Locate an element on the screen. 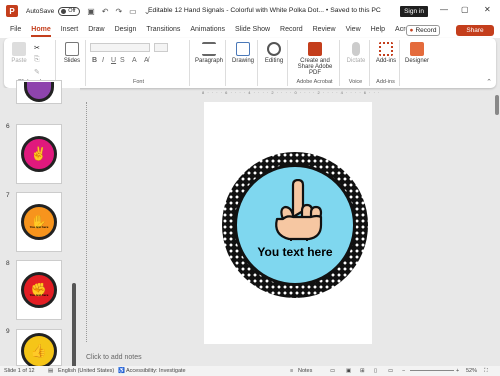  slide-thumbnail-9: 👍 is located at coordinates (39, 349).